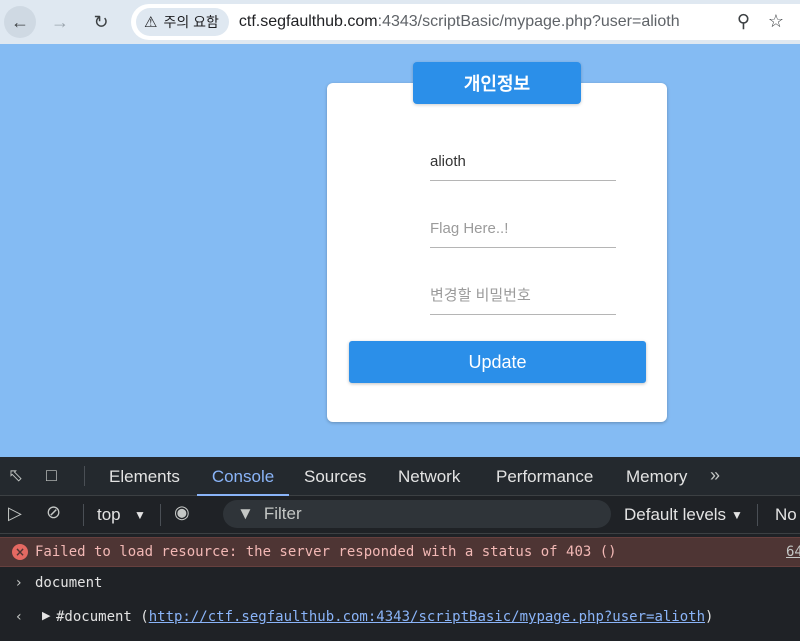  What do you see at coordinates (19, 583) in the screenshot?
I see `input-prompt-icon: ›` at bounding box center [19, 583].